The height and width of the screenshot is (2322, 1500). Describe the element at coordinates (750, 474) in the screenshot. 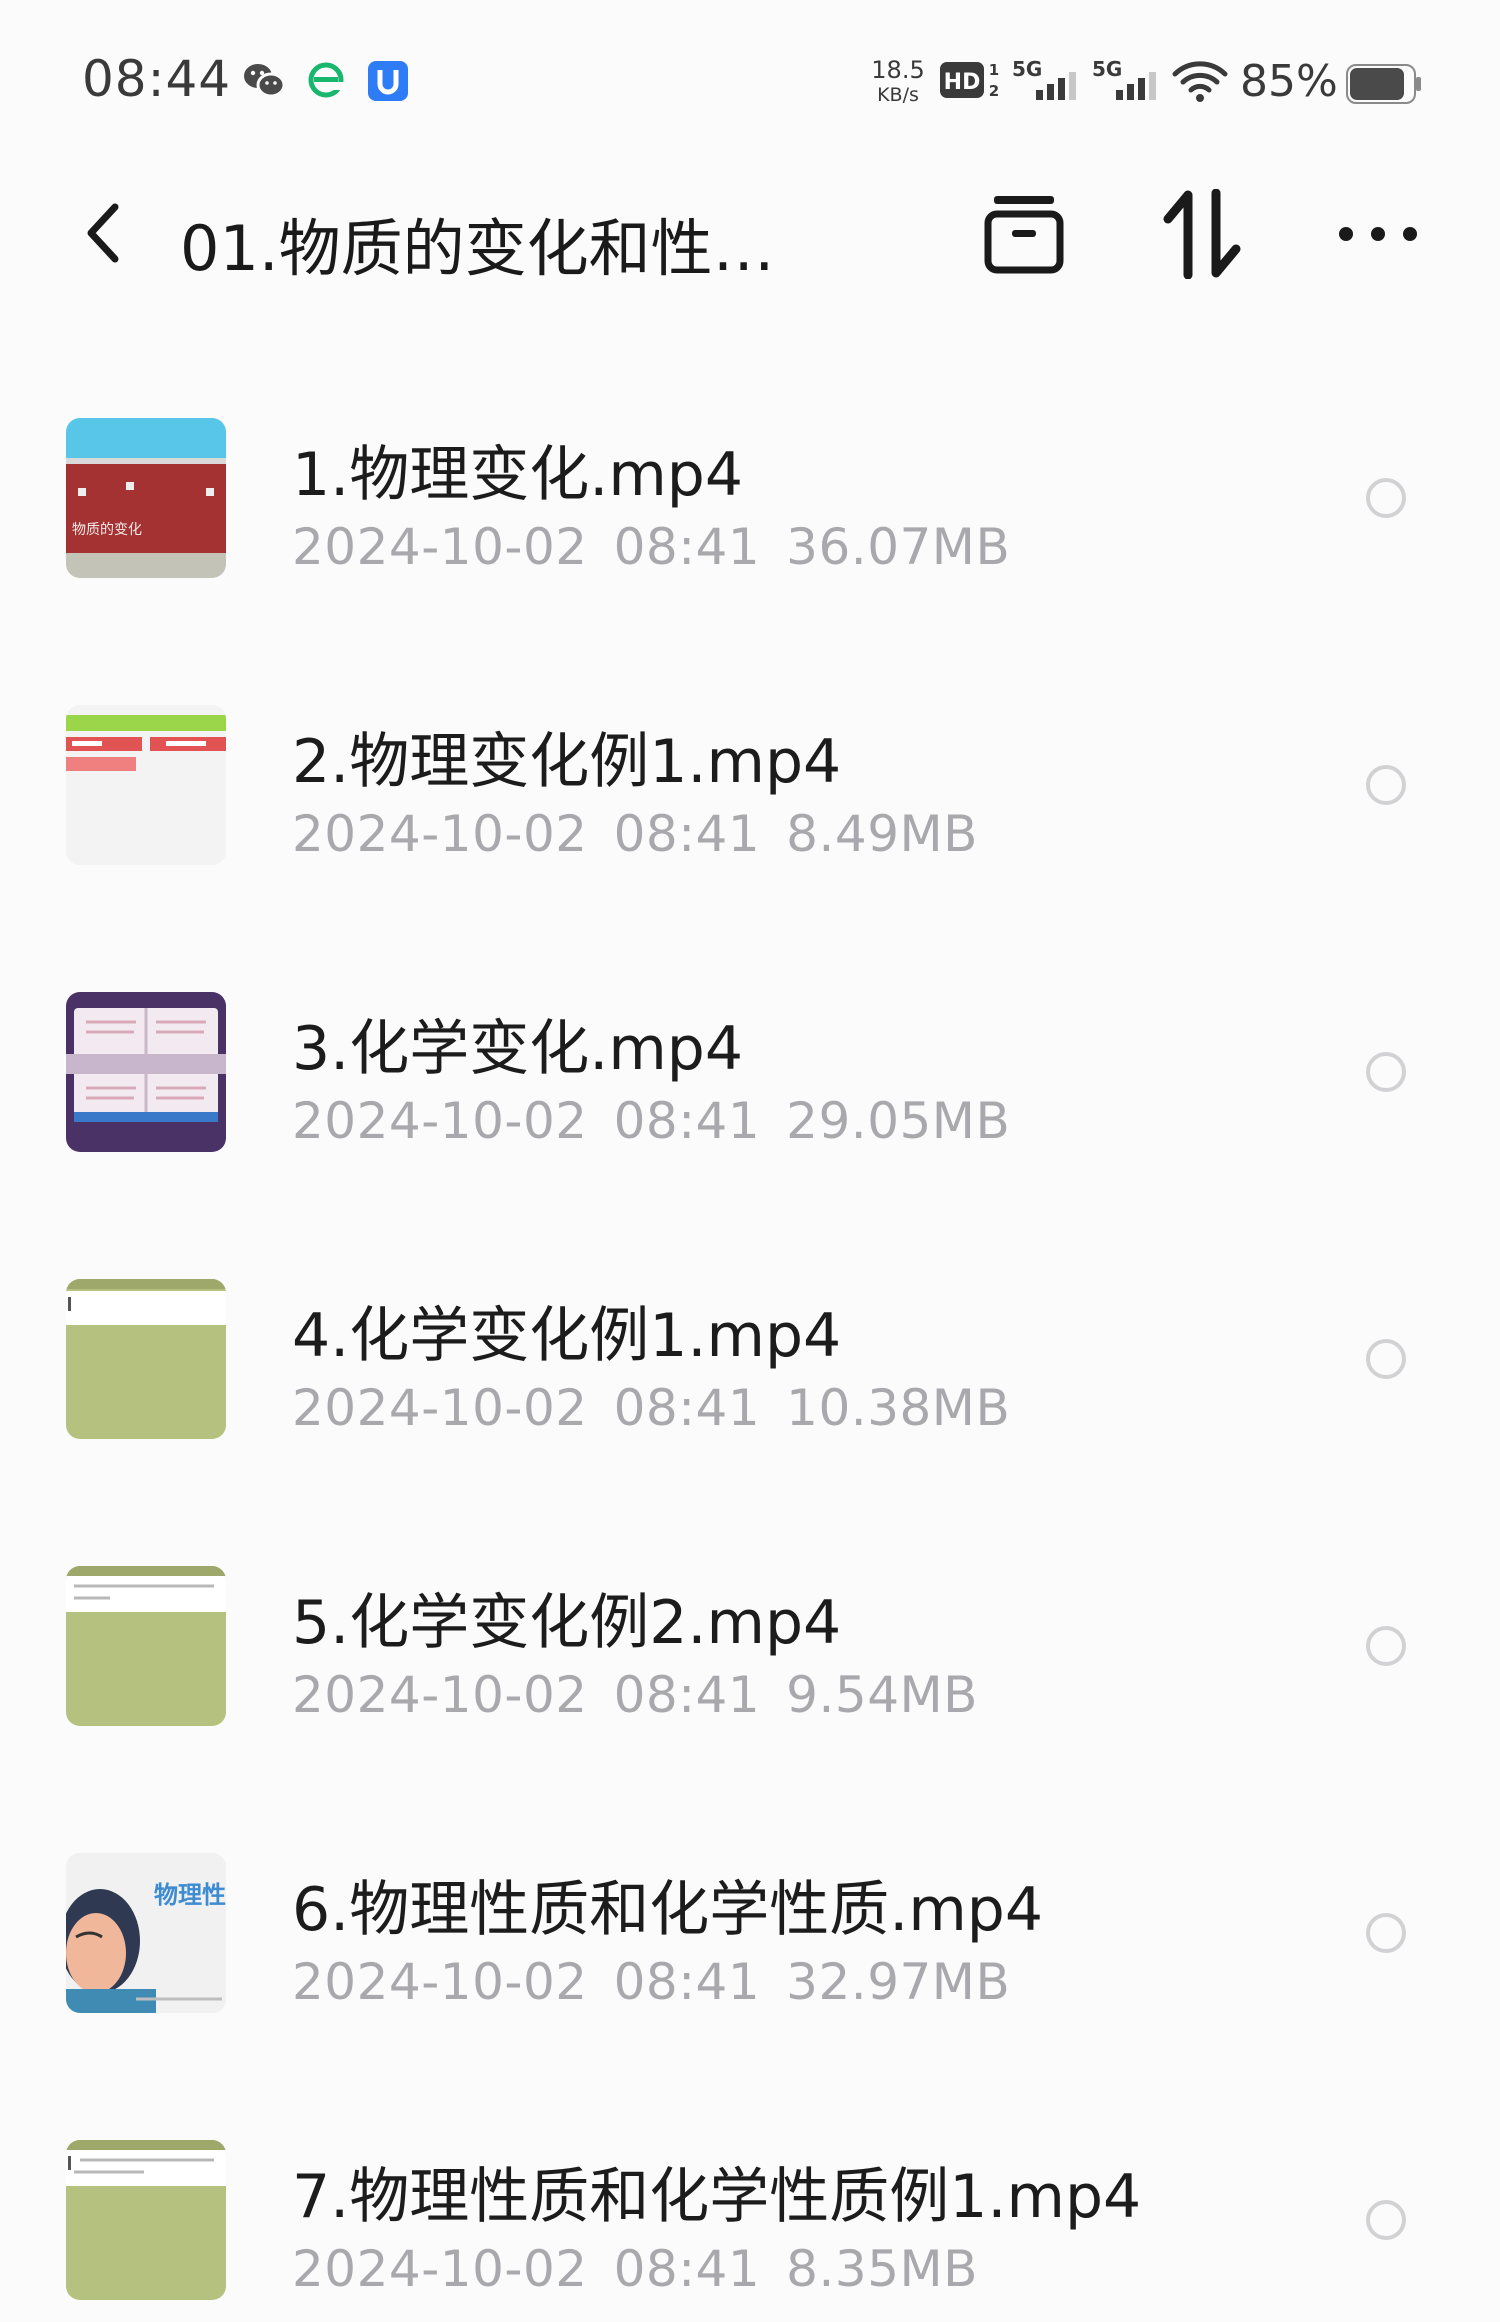

I see `file-row: 物质的变化 1.物理变化.mp4 2024-10-02 08:41 36.07MB` at that location.